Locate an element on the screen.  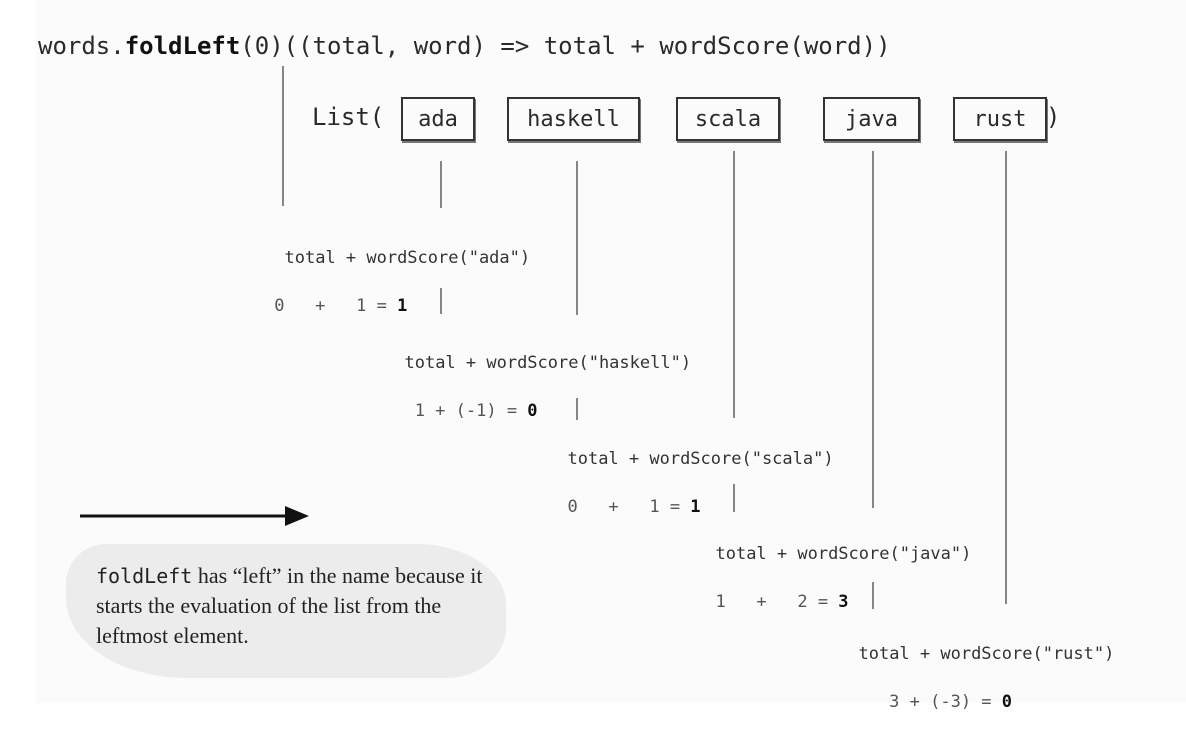
word-box-rust: rust is located at coordinates (1000, 119).